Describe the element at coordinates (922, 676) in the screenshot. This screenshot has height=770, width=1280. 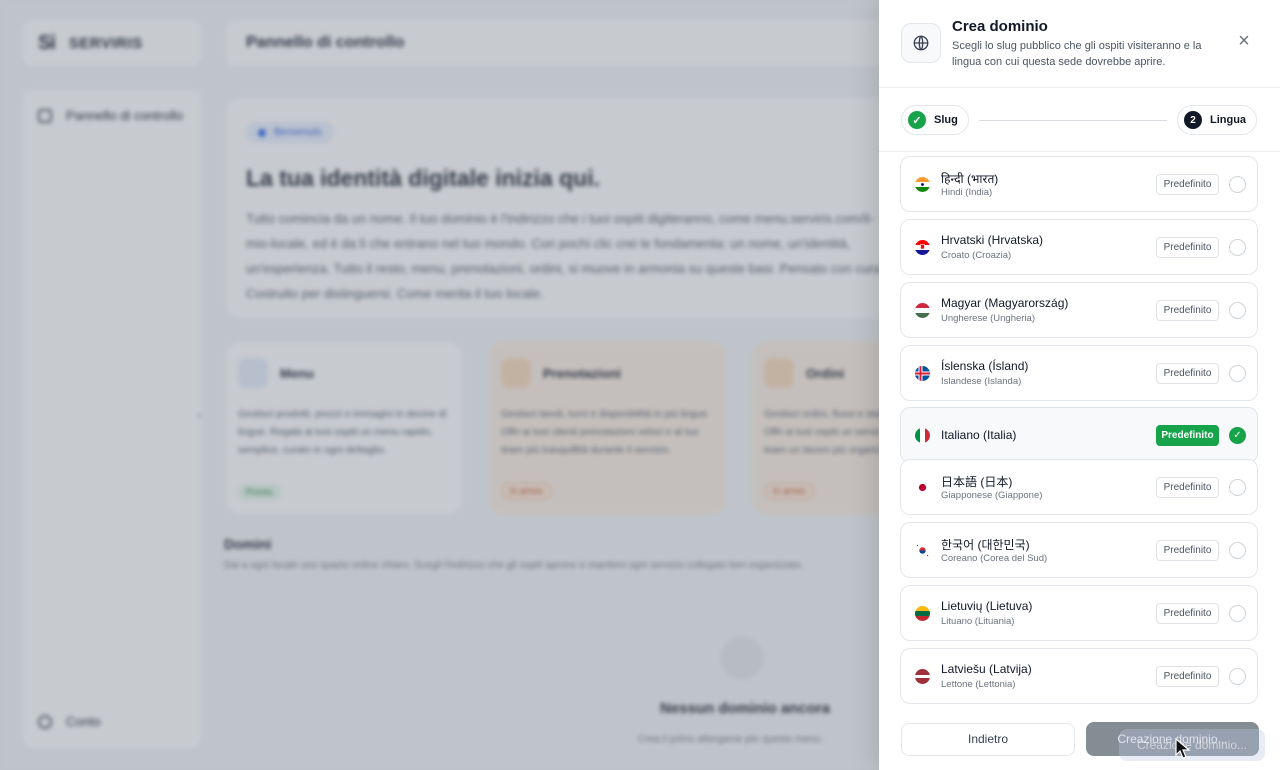
I see `flag-lv-icon` at that location.